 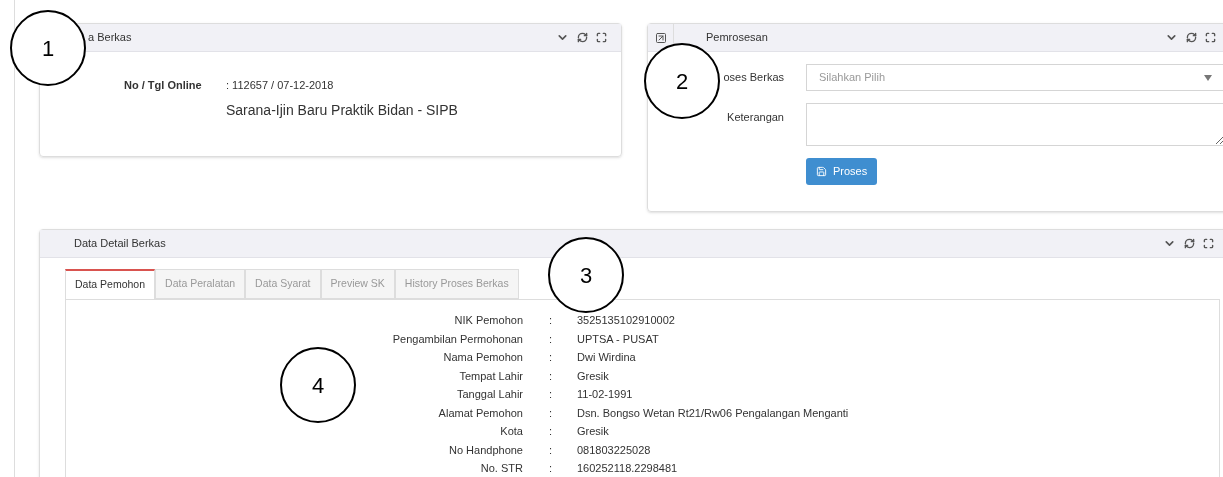 I want to click on field-label: Kota, so click(x=511, y=431).